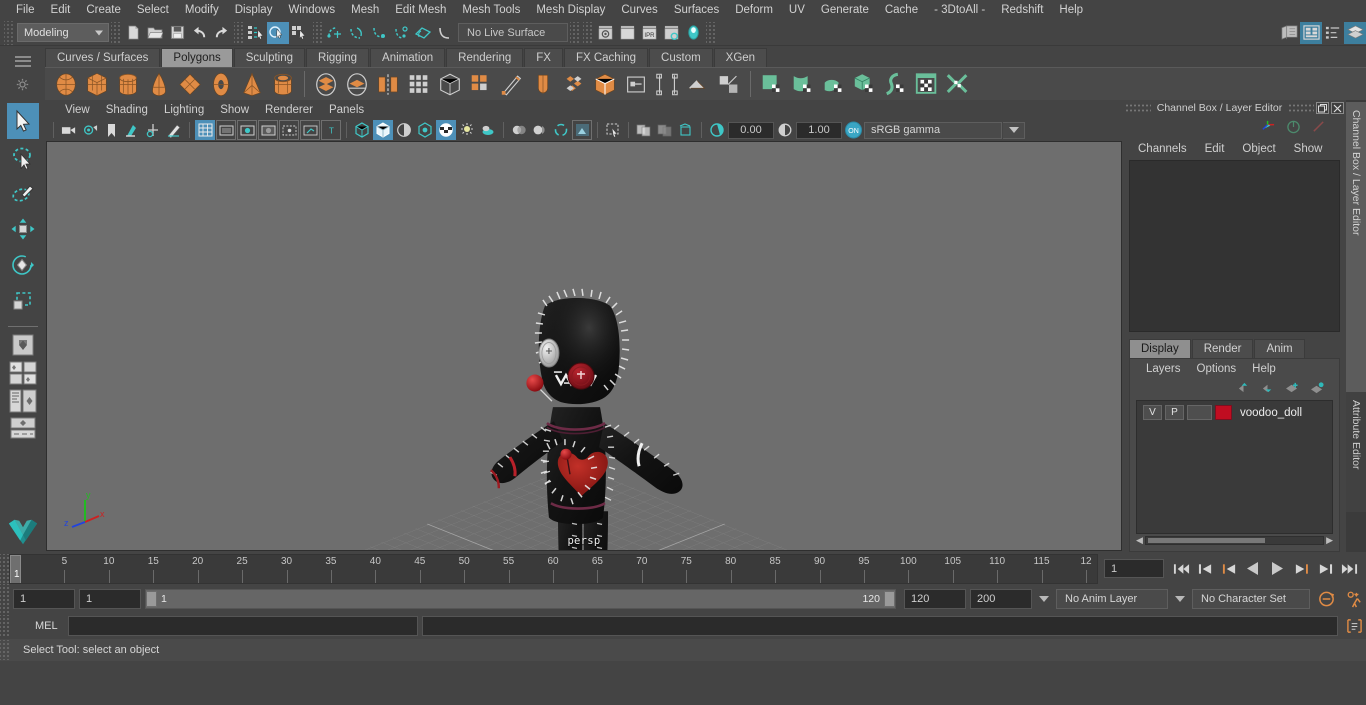  What do you see at coordinates (23, 429) in the screenshot?
I see `persp-graph-layout` at bounding box center [23, 429].